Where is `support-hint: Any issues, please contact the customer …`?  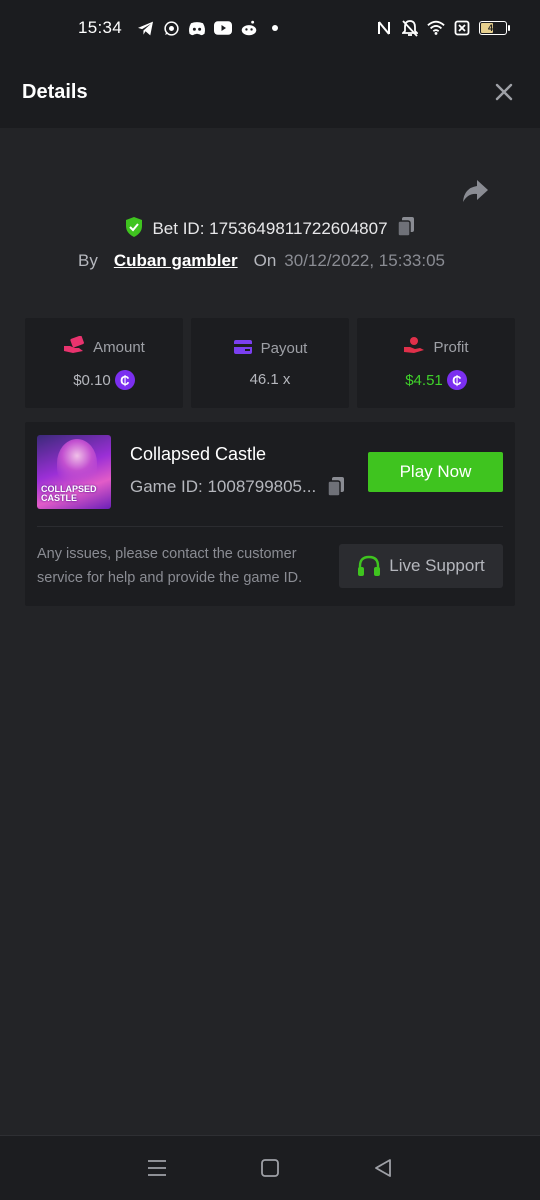
support-hint: Any issues, please contact the customer … is located at coordinates (170, 566).